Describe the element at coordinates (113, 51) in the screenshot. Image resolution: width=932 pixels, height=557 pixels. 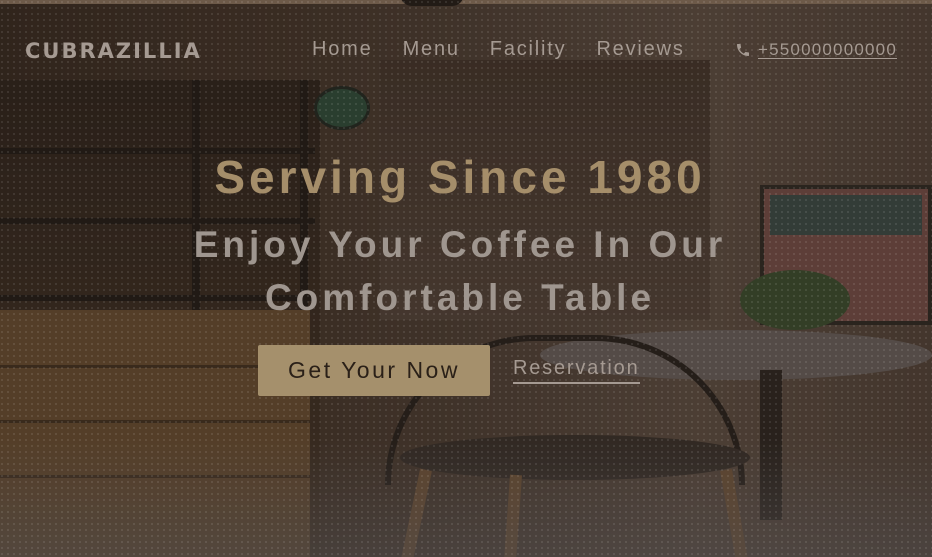
I see `brand-logo: CUBRAZILLIA` at that location.